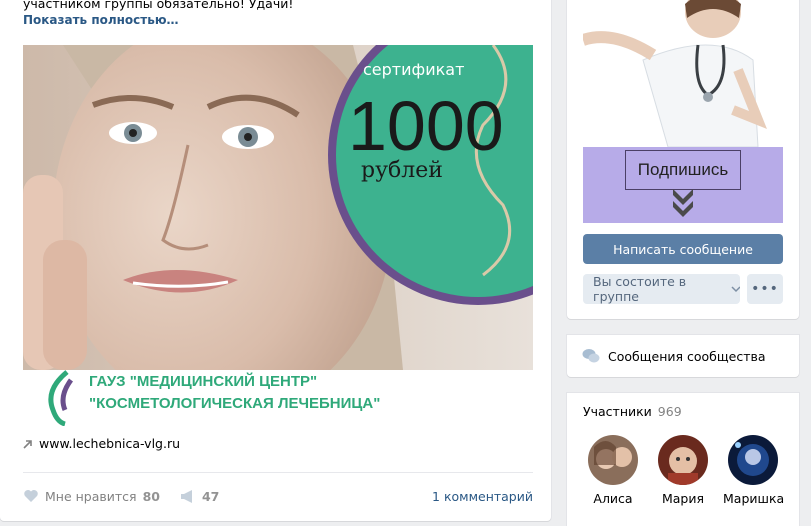  Describe the element at coordinates (186, 496) in the screenshot. I see `megaphone-icon` at that location.